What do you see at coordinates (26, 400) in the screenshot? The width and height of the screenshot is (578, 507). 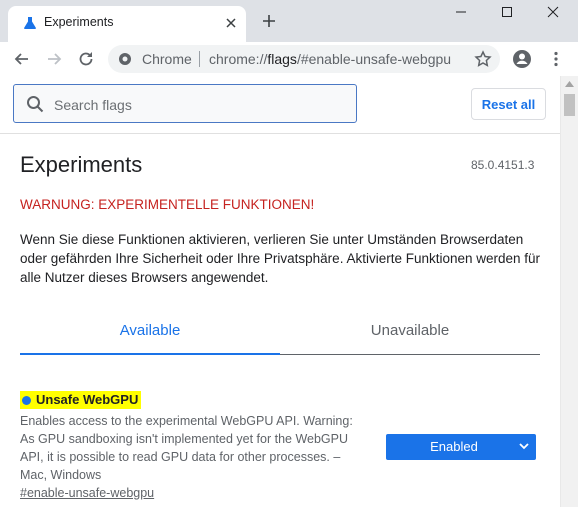 I see `flag-status-dot` at bounding box center [26, 400].